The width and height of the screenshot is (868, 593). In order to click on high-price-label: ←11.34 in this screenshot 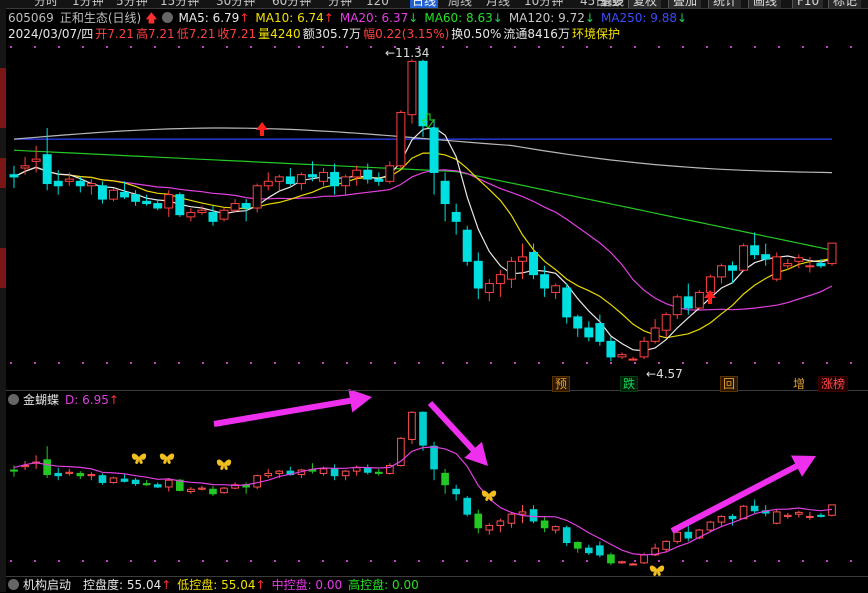, I will do `click(407, 53)`.